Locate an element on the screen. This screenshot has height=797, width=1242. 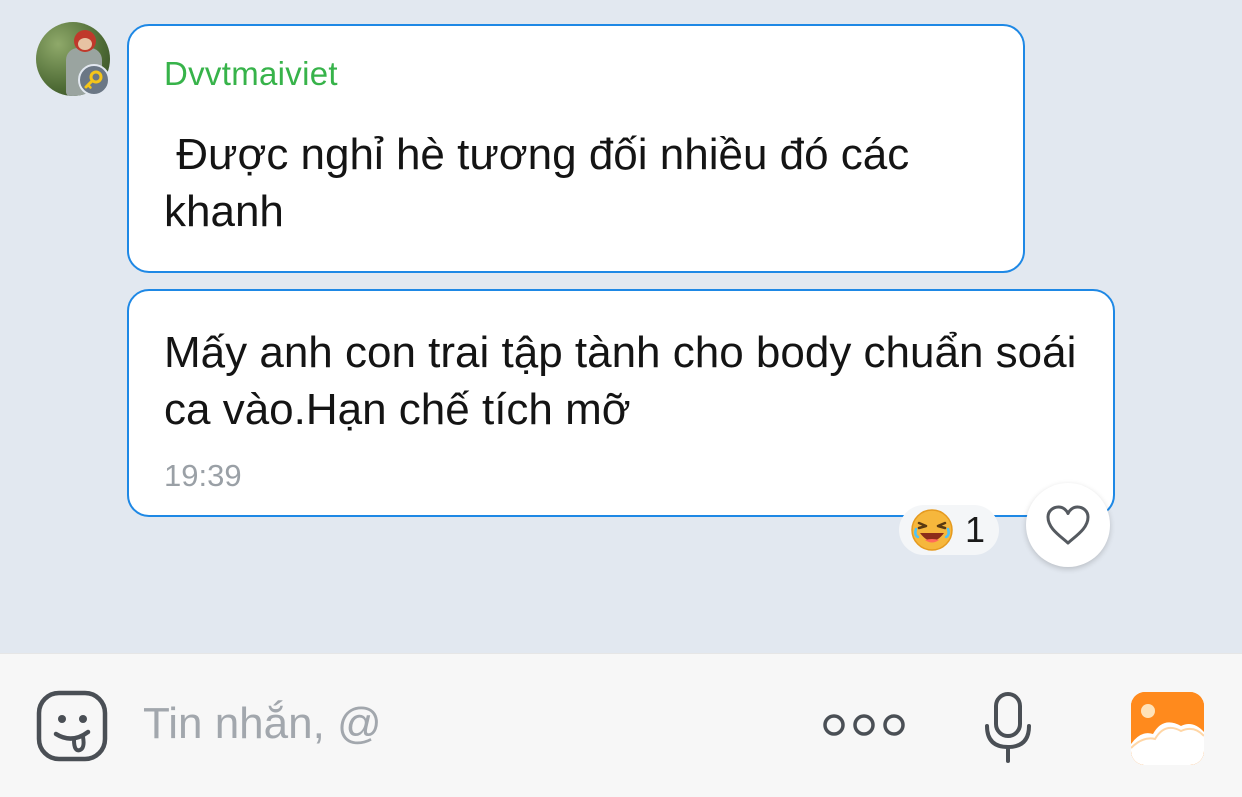
sender-name: Dvvtmaiviet is located at coordinates (251, 74).